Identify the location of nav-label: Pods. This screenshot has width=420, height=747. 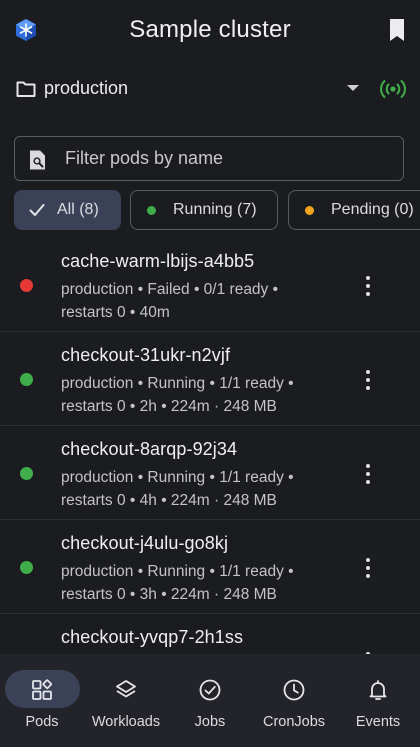
(42, 722).